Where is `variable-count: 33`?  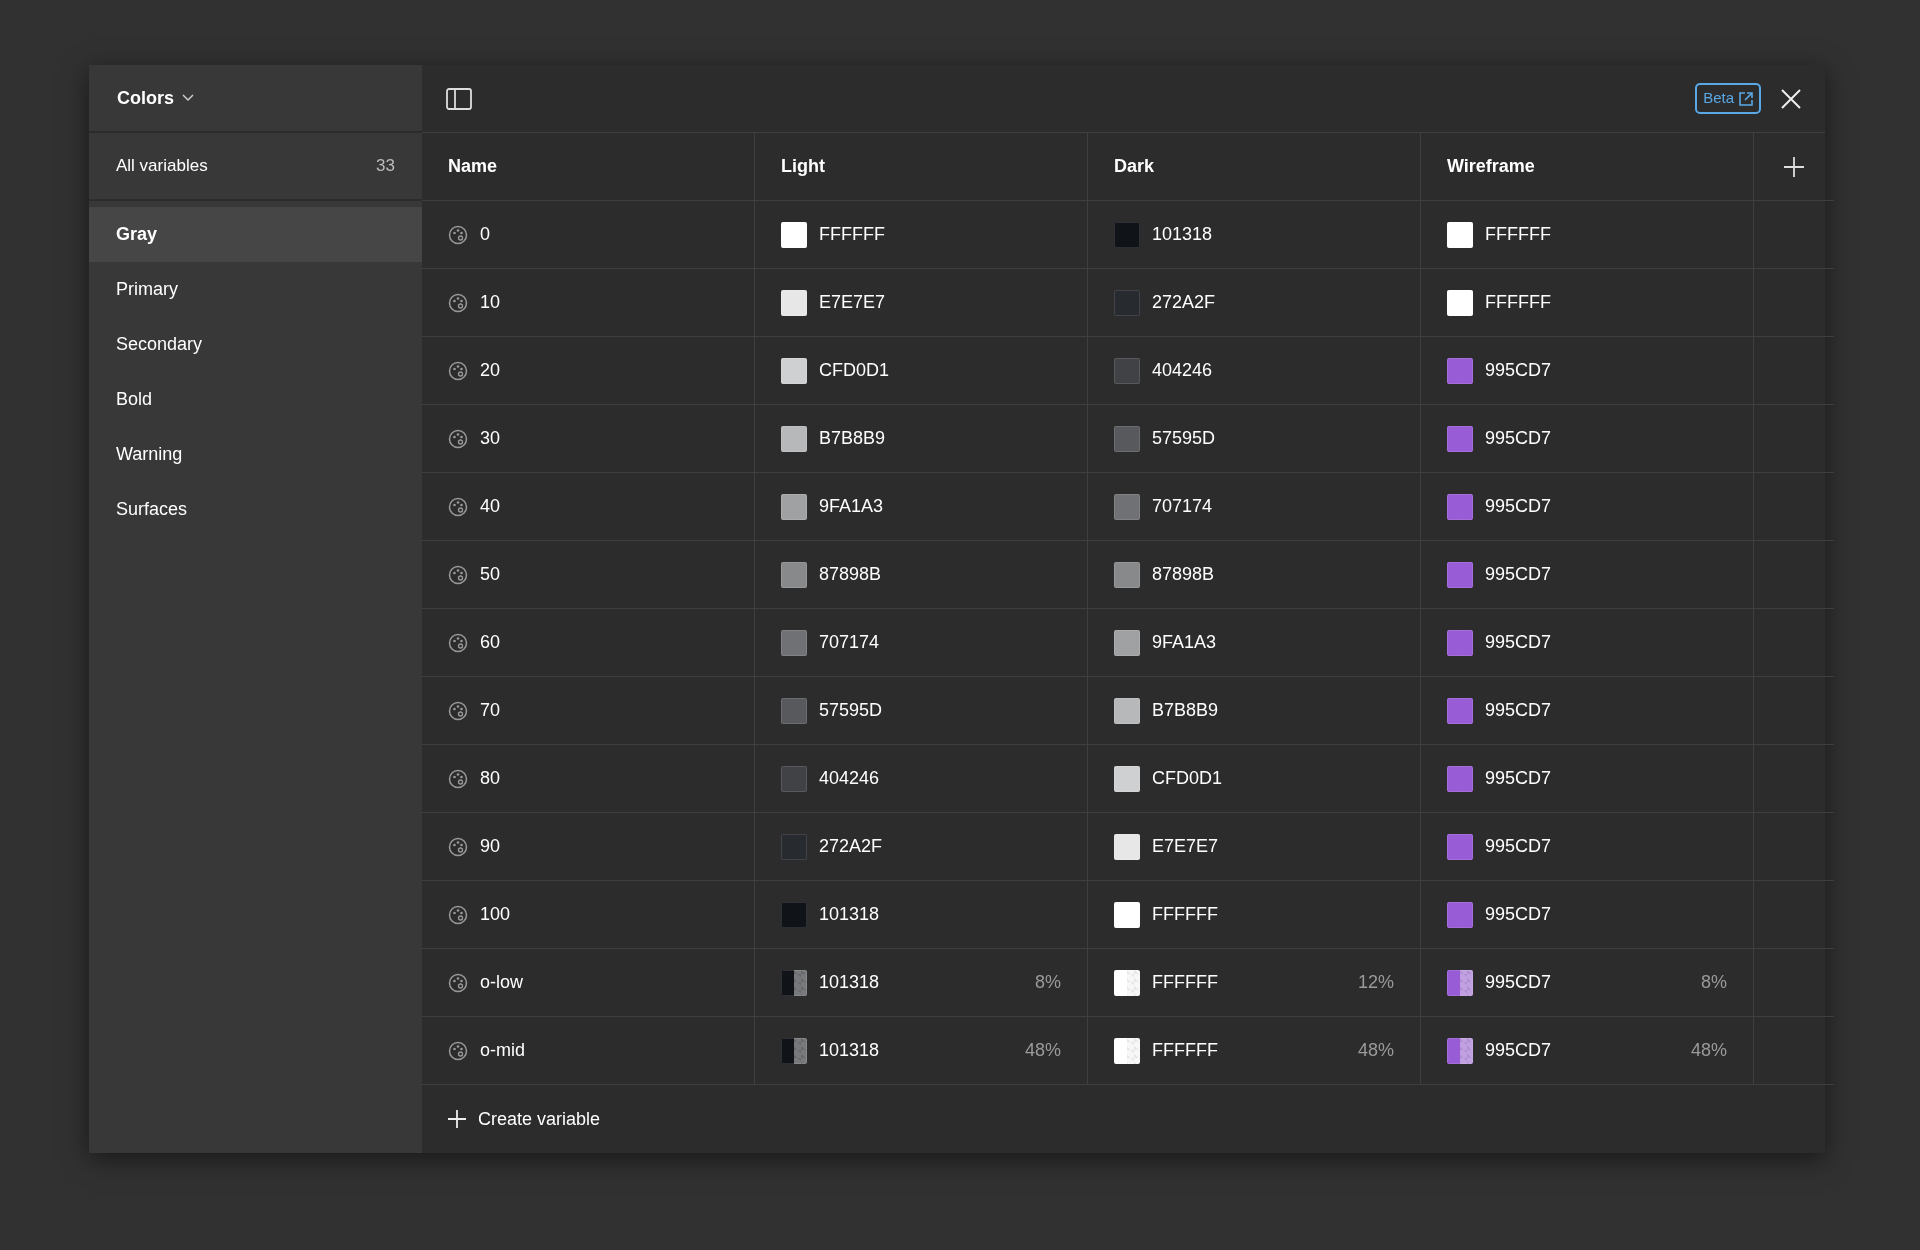
variable-count: 33 is located at coordinates (385, 166).